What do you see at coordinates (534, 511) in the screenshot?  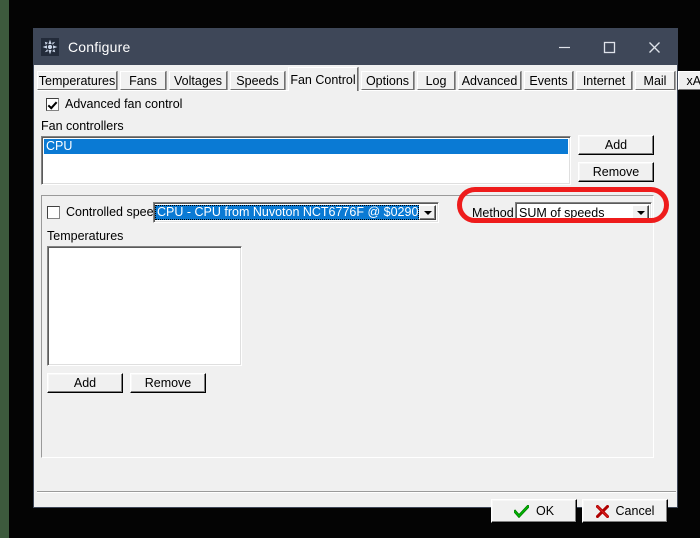 I see `ok-button: OK` at bounding box center [534, 511].